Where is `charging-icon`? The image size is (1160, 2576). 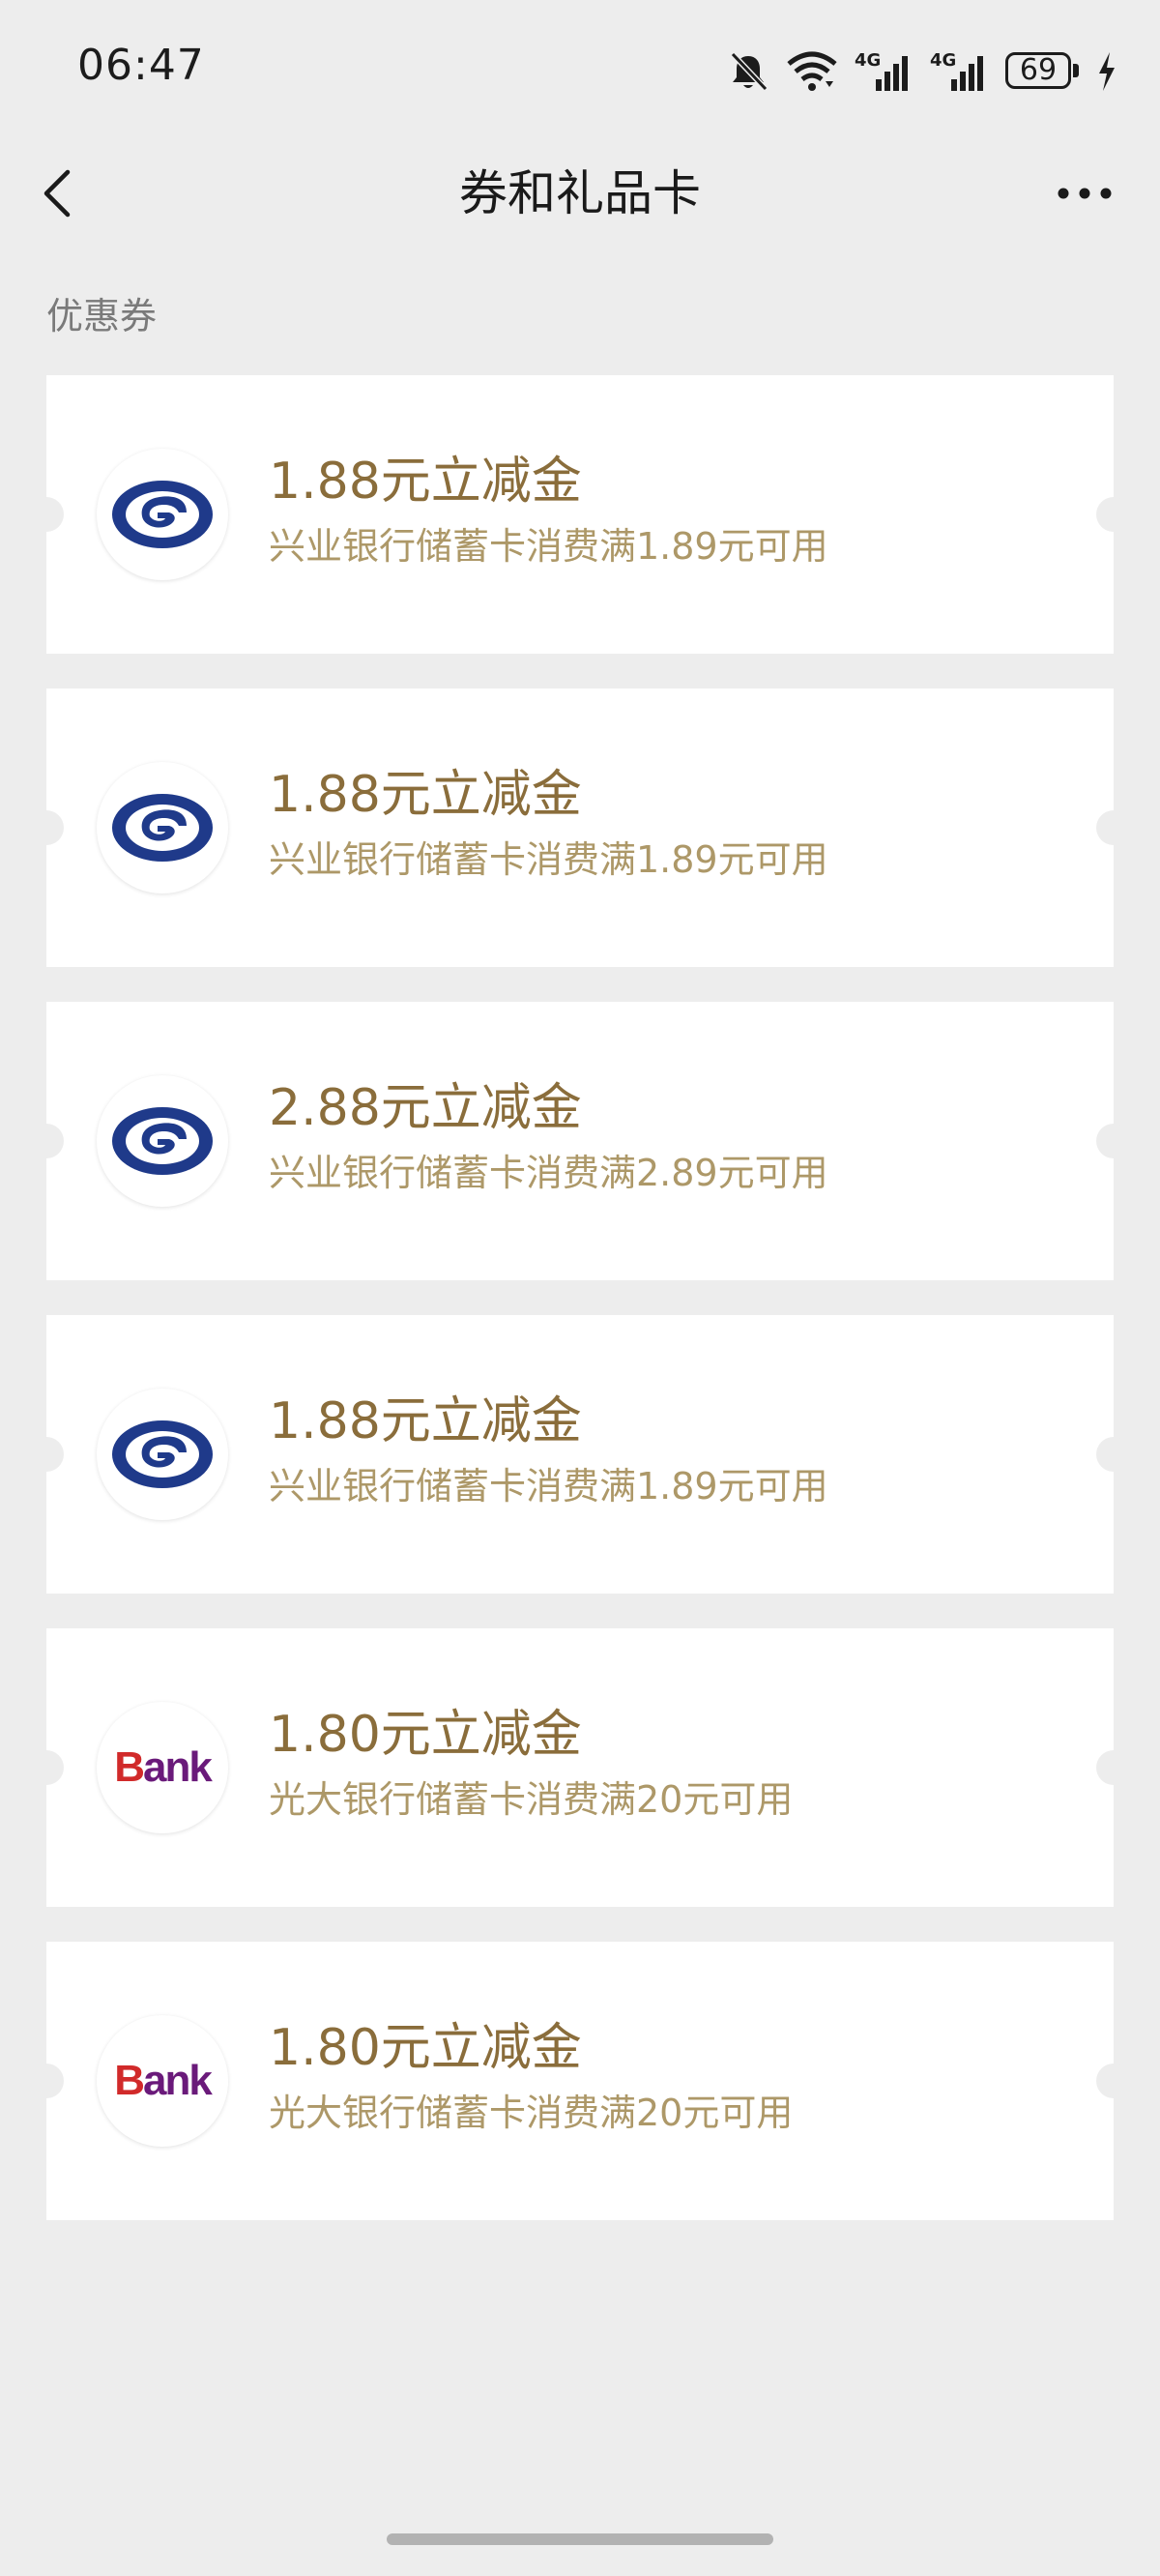 charging-icon is located at coordinates (1107, 71).